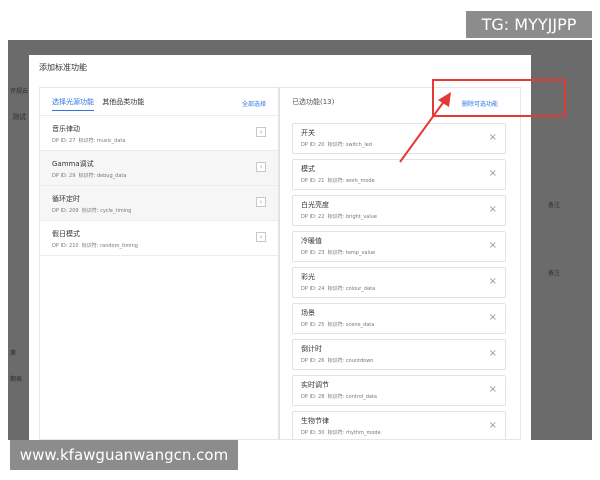 Image resolution: width=600 pixels, height=480 pixels. I want to click on background-label: 期表, so click(16, 379).